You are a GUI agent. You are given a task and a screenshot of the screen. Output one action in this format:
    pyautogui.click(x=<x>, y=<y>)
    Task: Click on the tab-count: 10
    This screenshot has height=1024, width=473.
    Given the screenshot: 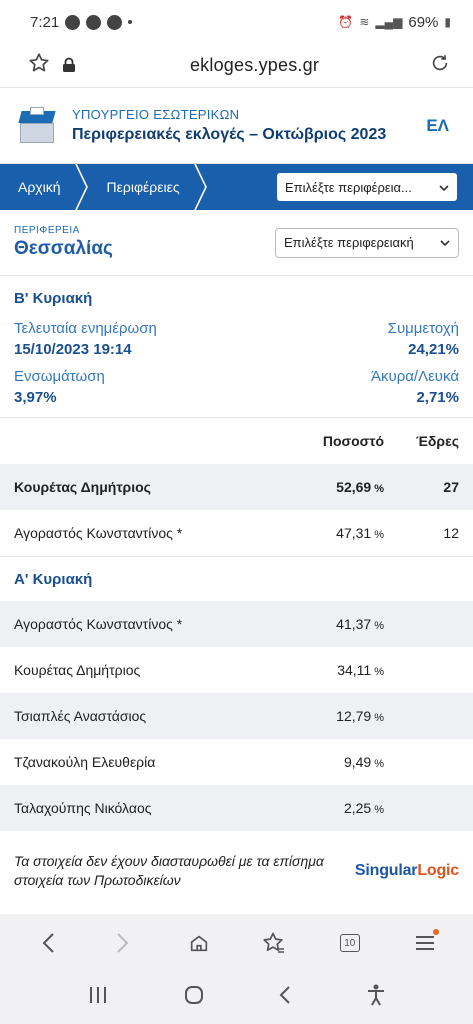 What is the action you would take?
    pyautogui.click(x=349, y=943)
    